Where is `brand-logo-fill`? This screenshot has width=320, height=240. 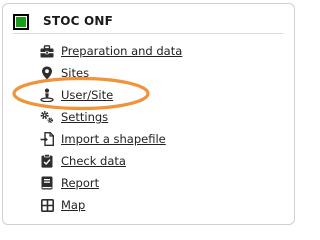 brand-logo-fill is located at coordinates (21, 22).